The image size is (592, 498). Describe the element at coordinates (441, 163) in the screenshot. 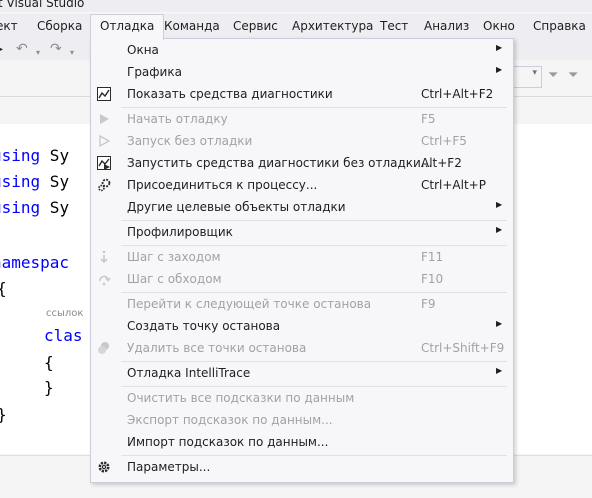

I see `menu-item-shortcut: Alt+F2` at that location.